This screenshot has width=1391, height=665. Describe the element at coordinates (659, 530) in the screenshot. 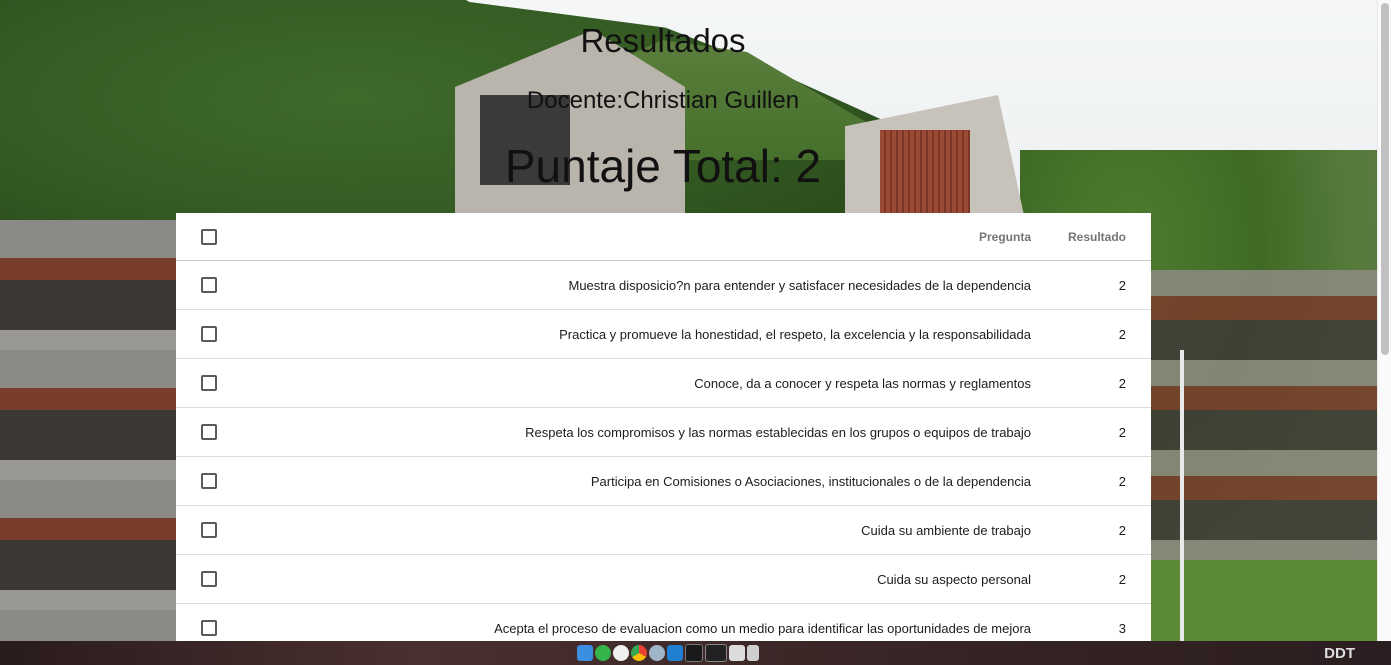

I see `question-cell: Cuida su ambiente de trabajo` at that location.